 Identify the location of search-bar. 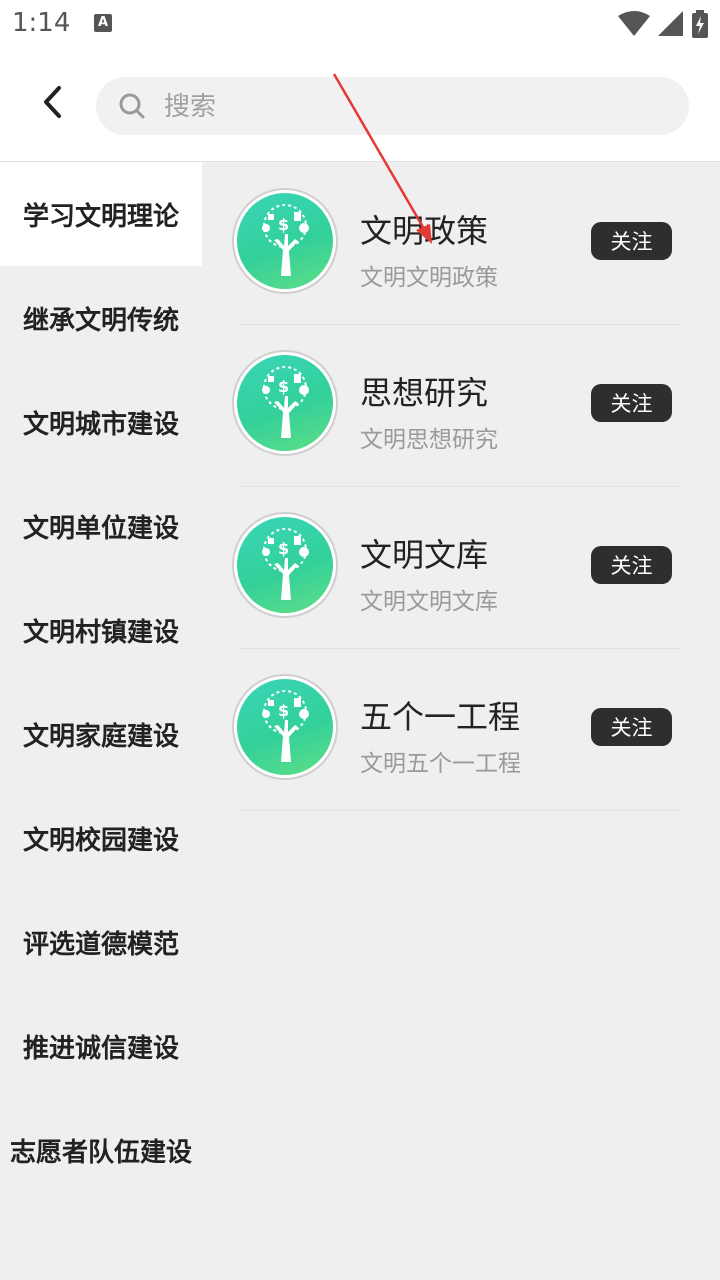
(392, 107).